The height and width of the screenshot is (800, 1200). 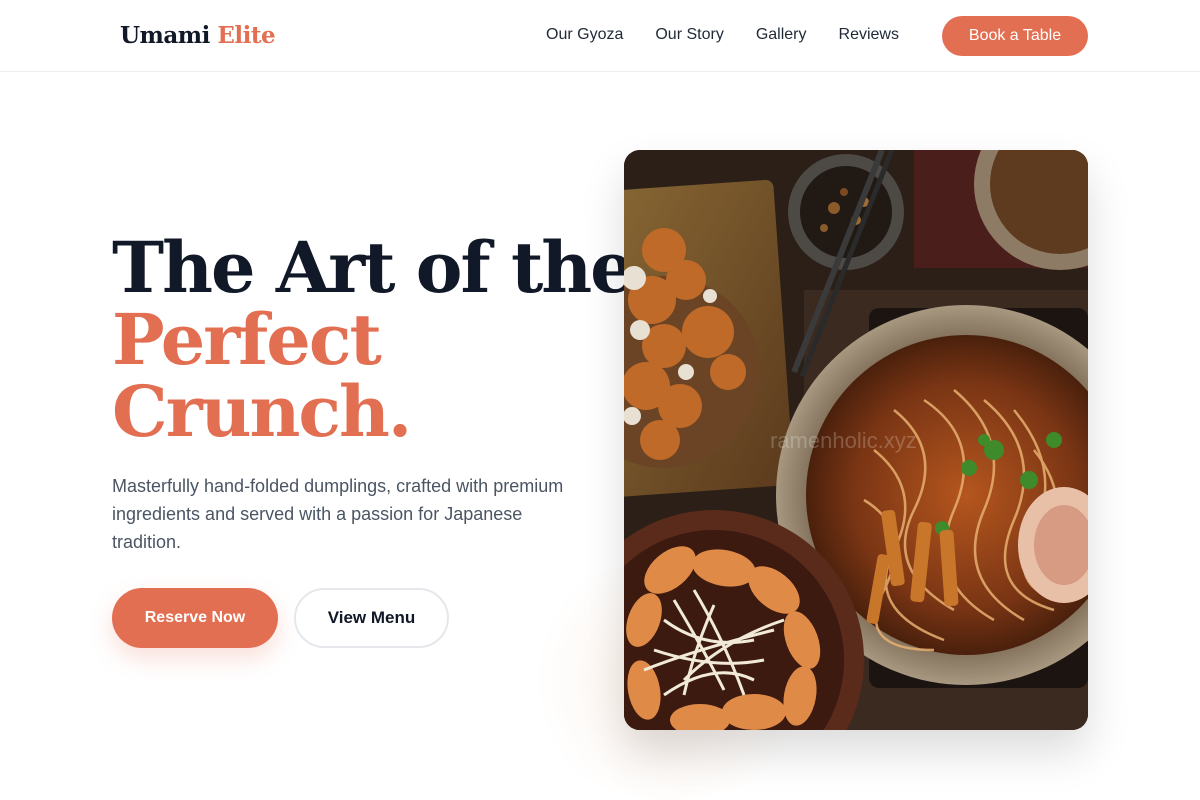 I want to click on book-a-table-button: Book a Table, so click(x=1015, y=36).